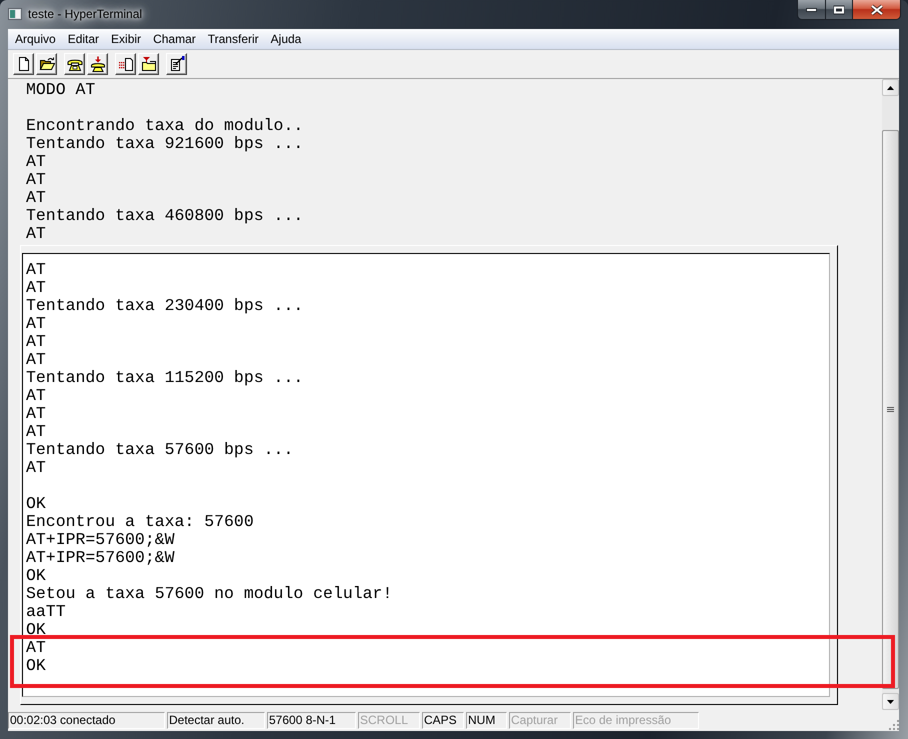 Image resolution: width=908 pixels, height=739 pixels. Describe the element at coordinates (486, 720) in the screenshot. I see `status-field: NUM` at that location.